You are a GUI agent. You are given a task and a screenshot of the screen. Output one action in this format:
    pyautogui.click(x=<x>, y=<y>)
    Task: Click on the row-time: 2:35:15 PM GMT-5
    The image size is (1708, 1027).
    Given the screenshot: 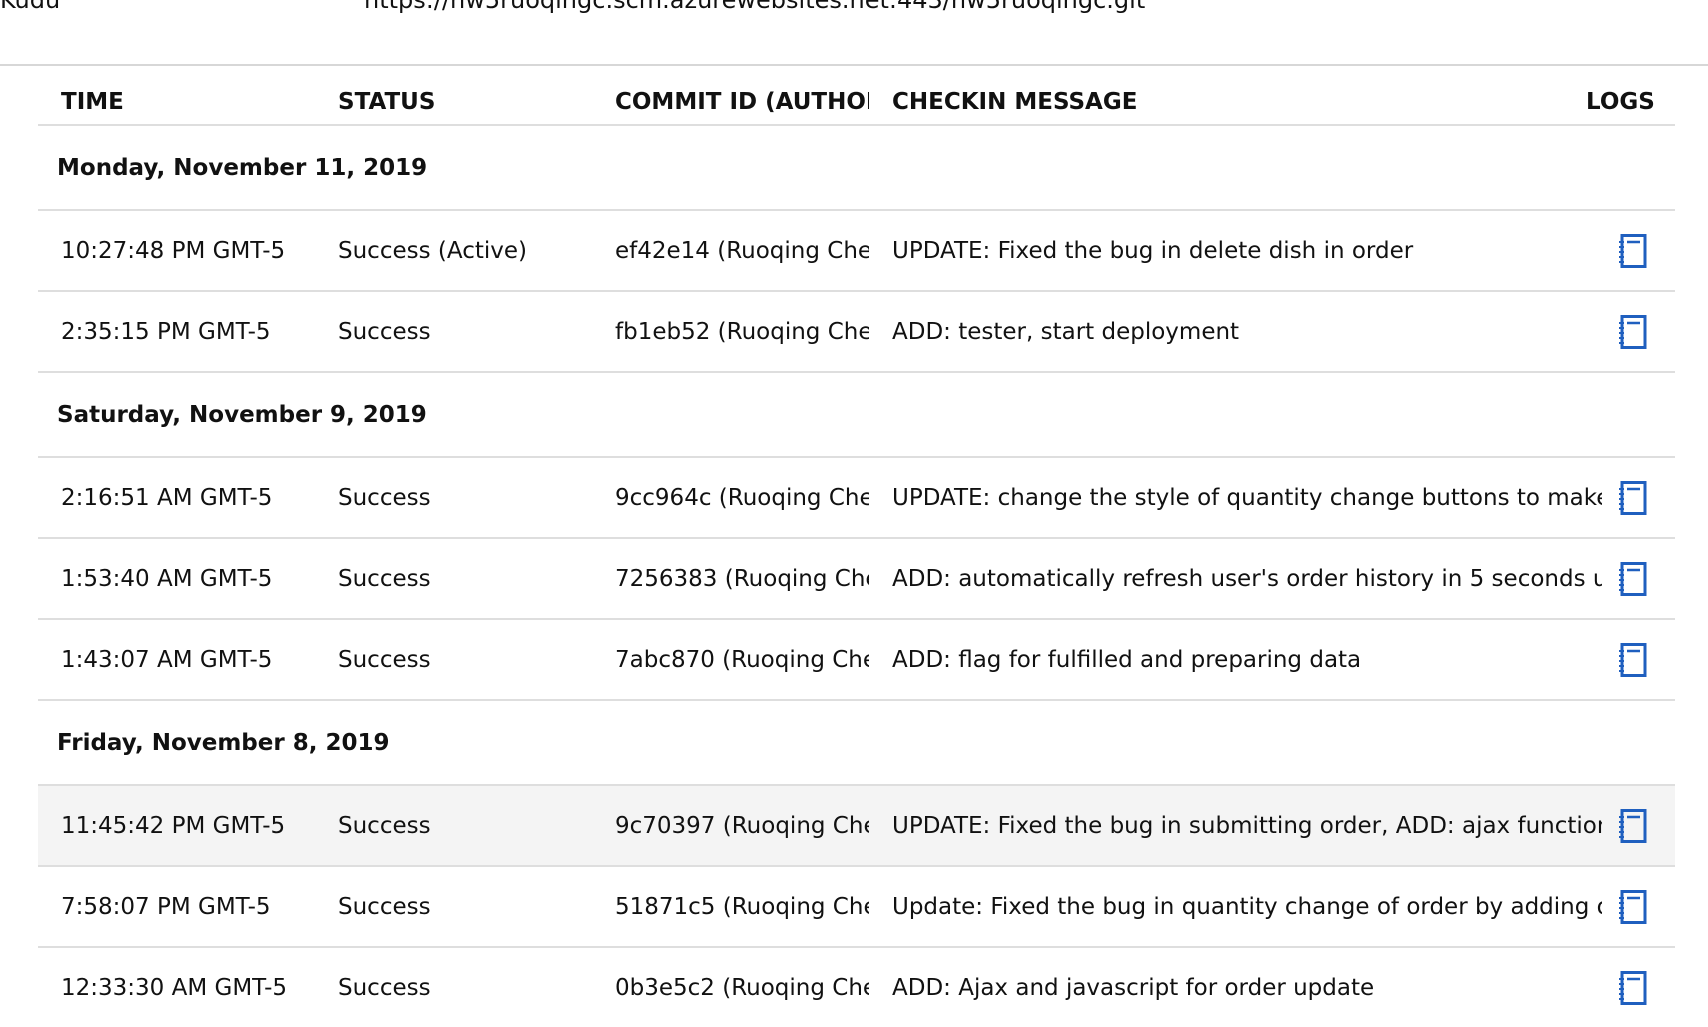 What is the action you would take?
    pyautogui.click(x=166, y=331)
    